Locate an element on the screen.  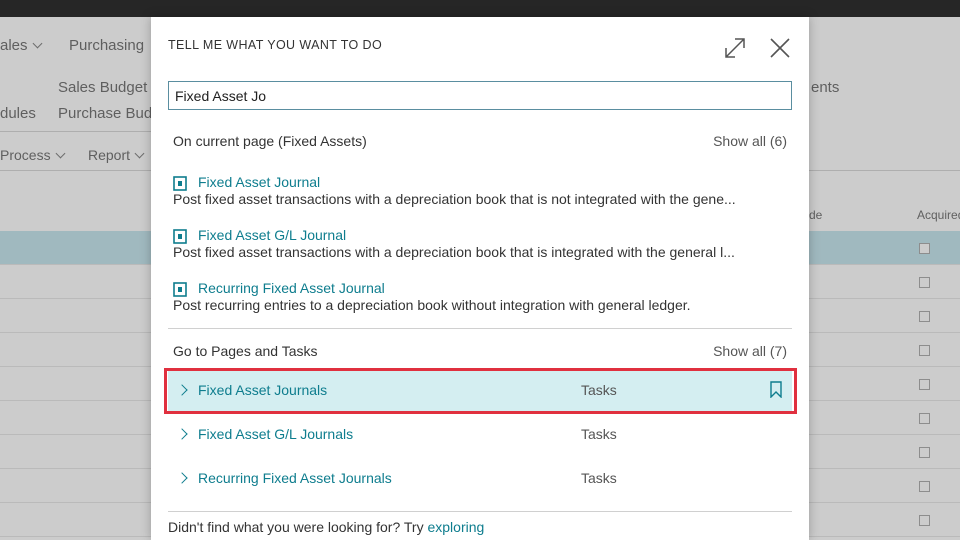
task-row-fixed-asset-journals: Fixed Asset Journals Tasks is located at coordinates (480, 391).